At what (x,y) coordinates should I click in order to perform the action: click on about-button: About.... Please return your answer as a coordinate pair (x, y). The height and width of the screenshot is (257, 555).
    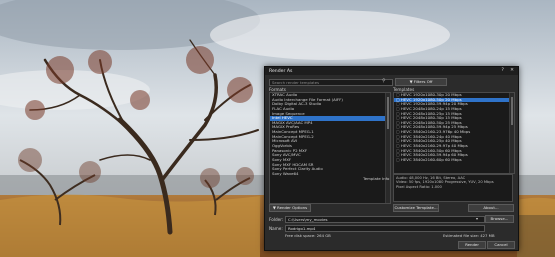
    Looking at the image, I should click on (491, 208).